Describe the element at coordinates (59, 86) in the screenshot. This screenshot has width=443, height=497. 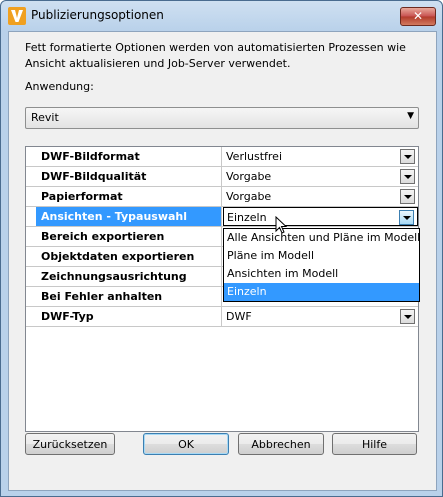
I see `application-label: Anwendung:` at that location.